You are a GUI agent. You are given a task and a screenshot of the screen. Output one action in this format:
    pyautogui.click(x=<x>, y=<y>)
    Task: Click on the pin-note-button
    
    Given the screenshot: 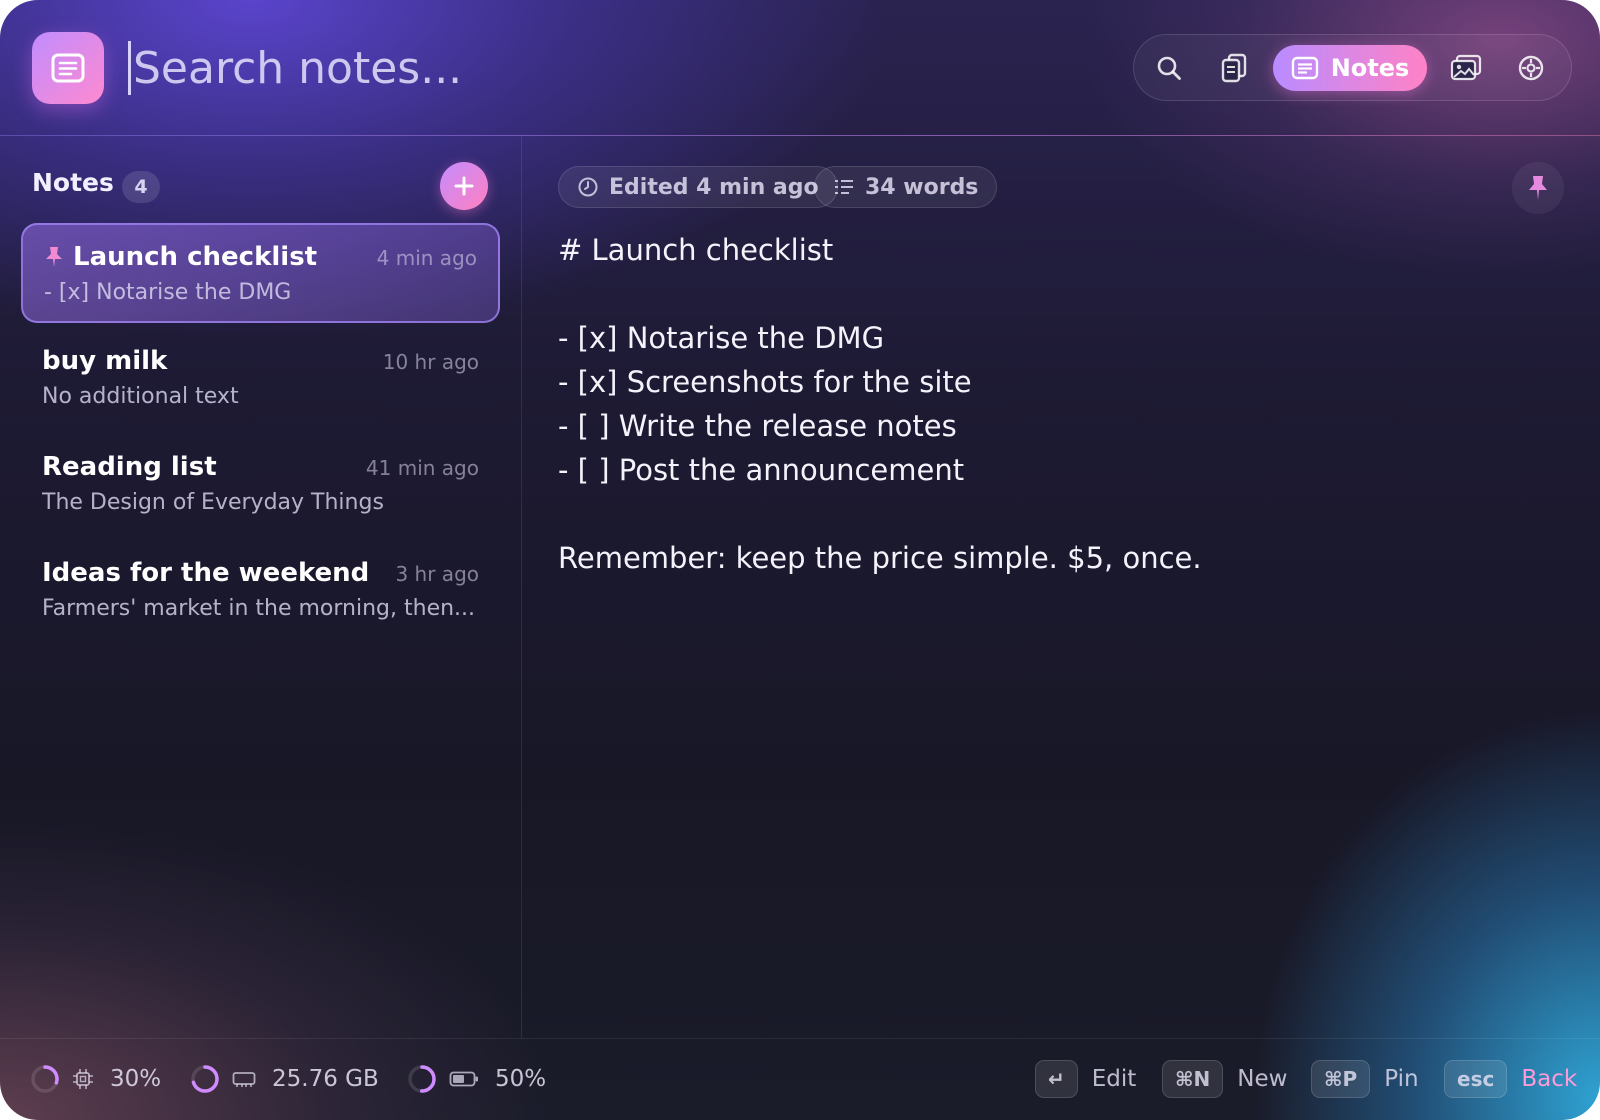 What is the action you would take?
    pyautogui.click(x=1538, y=188)
    